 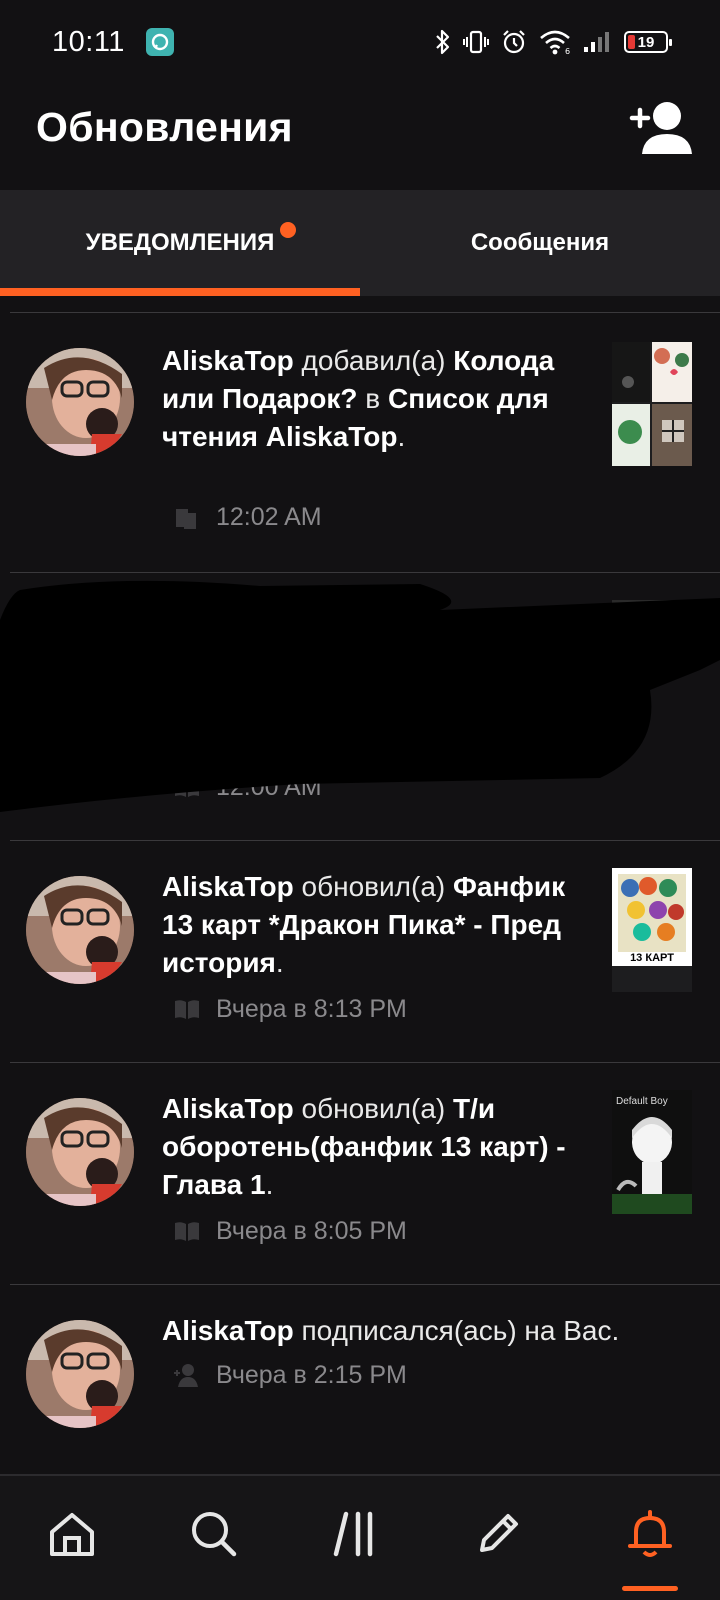 I want to click on tab-notifications-label: УВЕДОМЛЕНИЯ, so click(x=180, y=242).